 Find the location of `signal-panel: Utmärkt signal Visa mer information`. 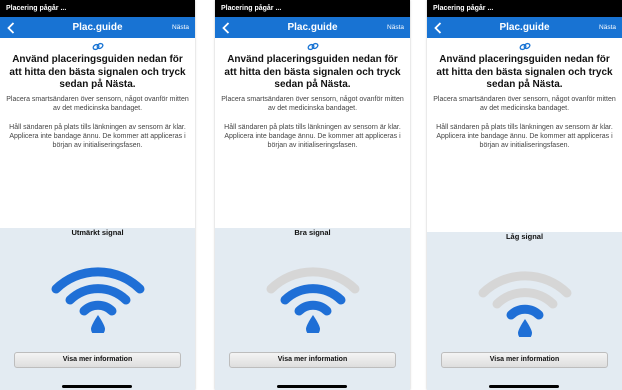

signal-panel: Utmärkt signal Visa mer information is located at coordinates (97, 309).